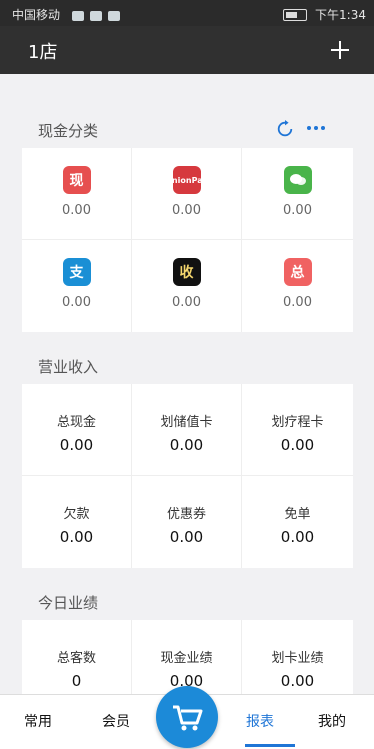 This screenshot has width=374, height=749. I want to click on revenue-header: 营业收入, so click(187, 364).